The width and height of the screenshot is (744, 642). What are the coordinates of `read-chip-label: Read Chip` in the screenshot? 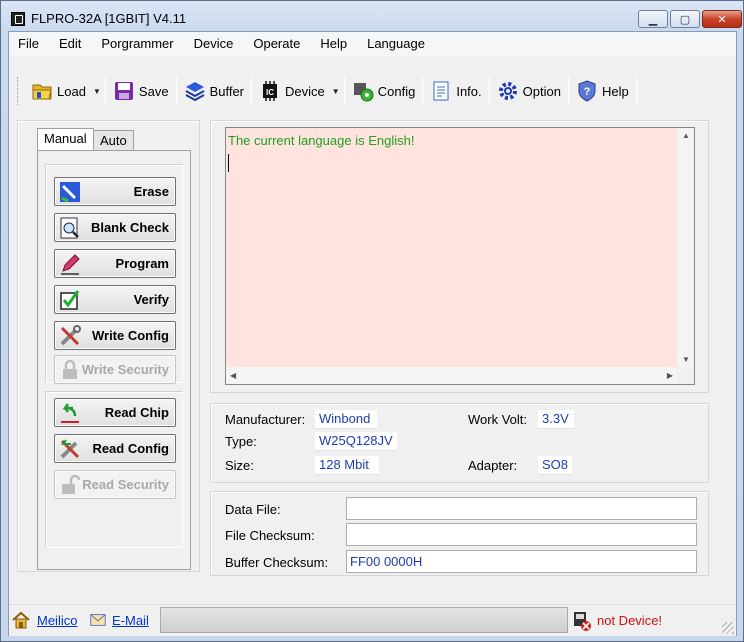 It's located at (136, 412).